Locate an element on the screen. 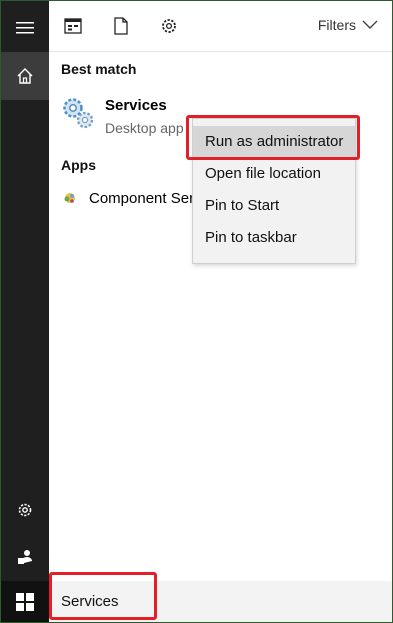 This screenshot has height=623, width=393. user-button is located at coordinates (25, 557).